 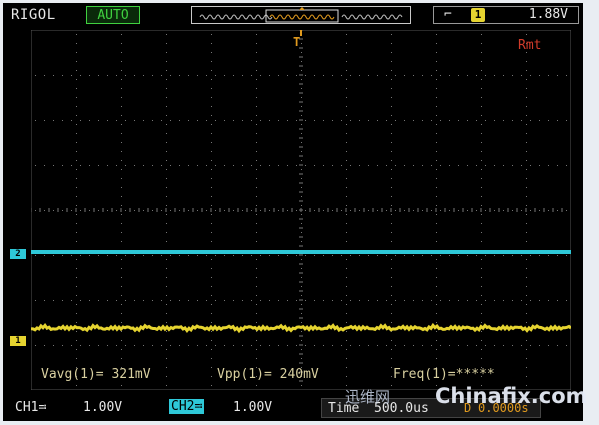 I want to click on measurement-vavg: Vavg(1)= 321mV, so click(x=96, y=374).